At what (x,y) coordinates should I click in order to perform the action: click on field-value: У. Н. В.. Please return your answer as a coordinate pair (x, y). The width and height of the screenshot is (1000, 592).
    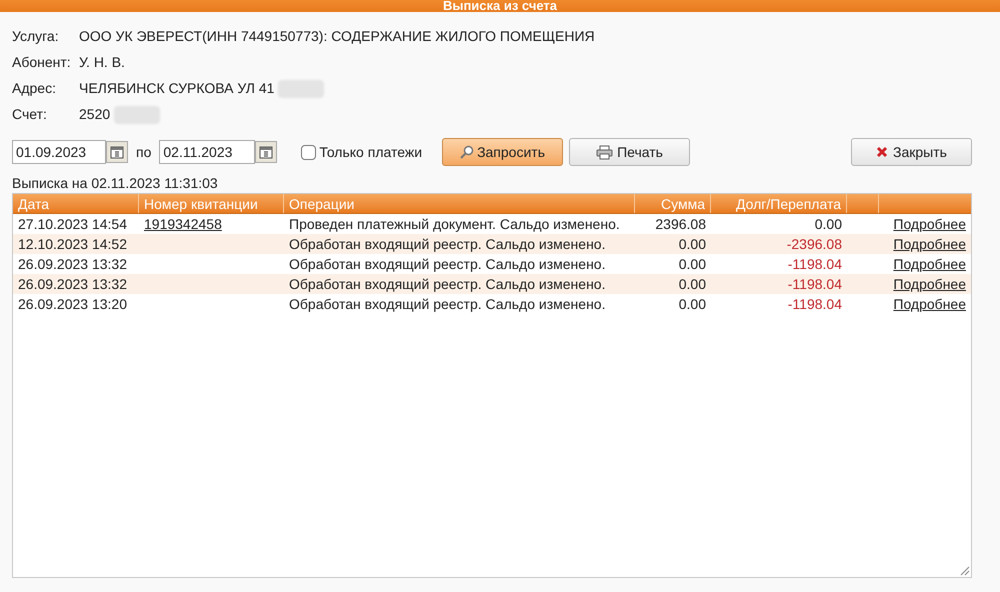
    Looking at the image, I should click on (102, 62).